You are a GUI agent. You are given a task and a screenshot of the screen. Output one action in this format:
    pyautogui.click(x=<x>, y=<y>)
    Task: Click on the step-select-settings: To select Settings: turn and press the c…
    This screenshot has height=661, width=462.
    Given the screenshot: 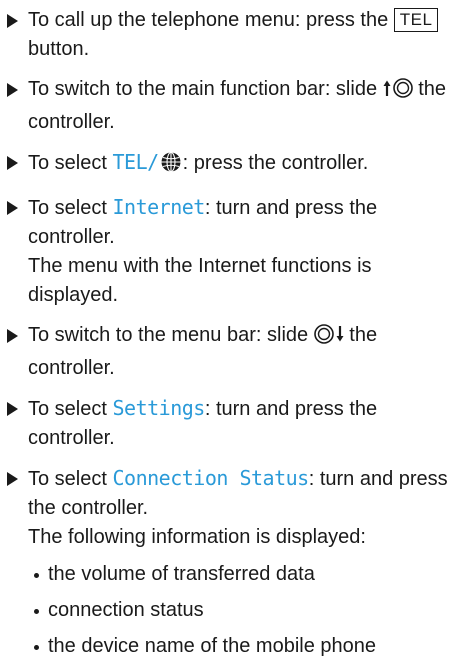 What is the action you would take?
    pyautogui.click(x=226, y=423)
    